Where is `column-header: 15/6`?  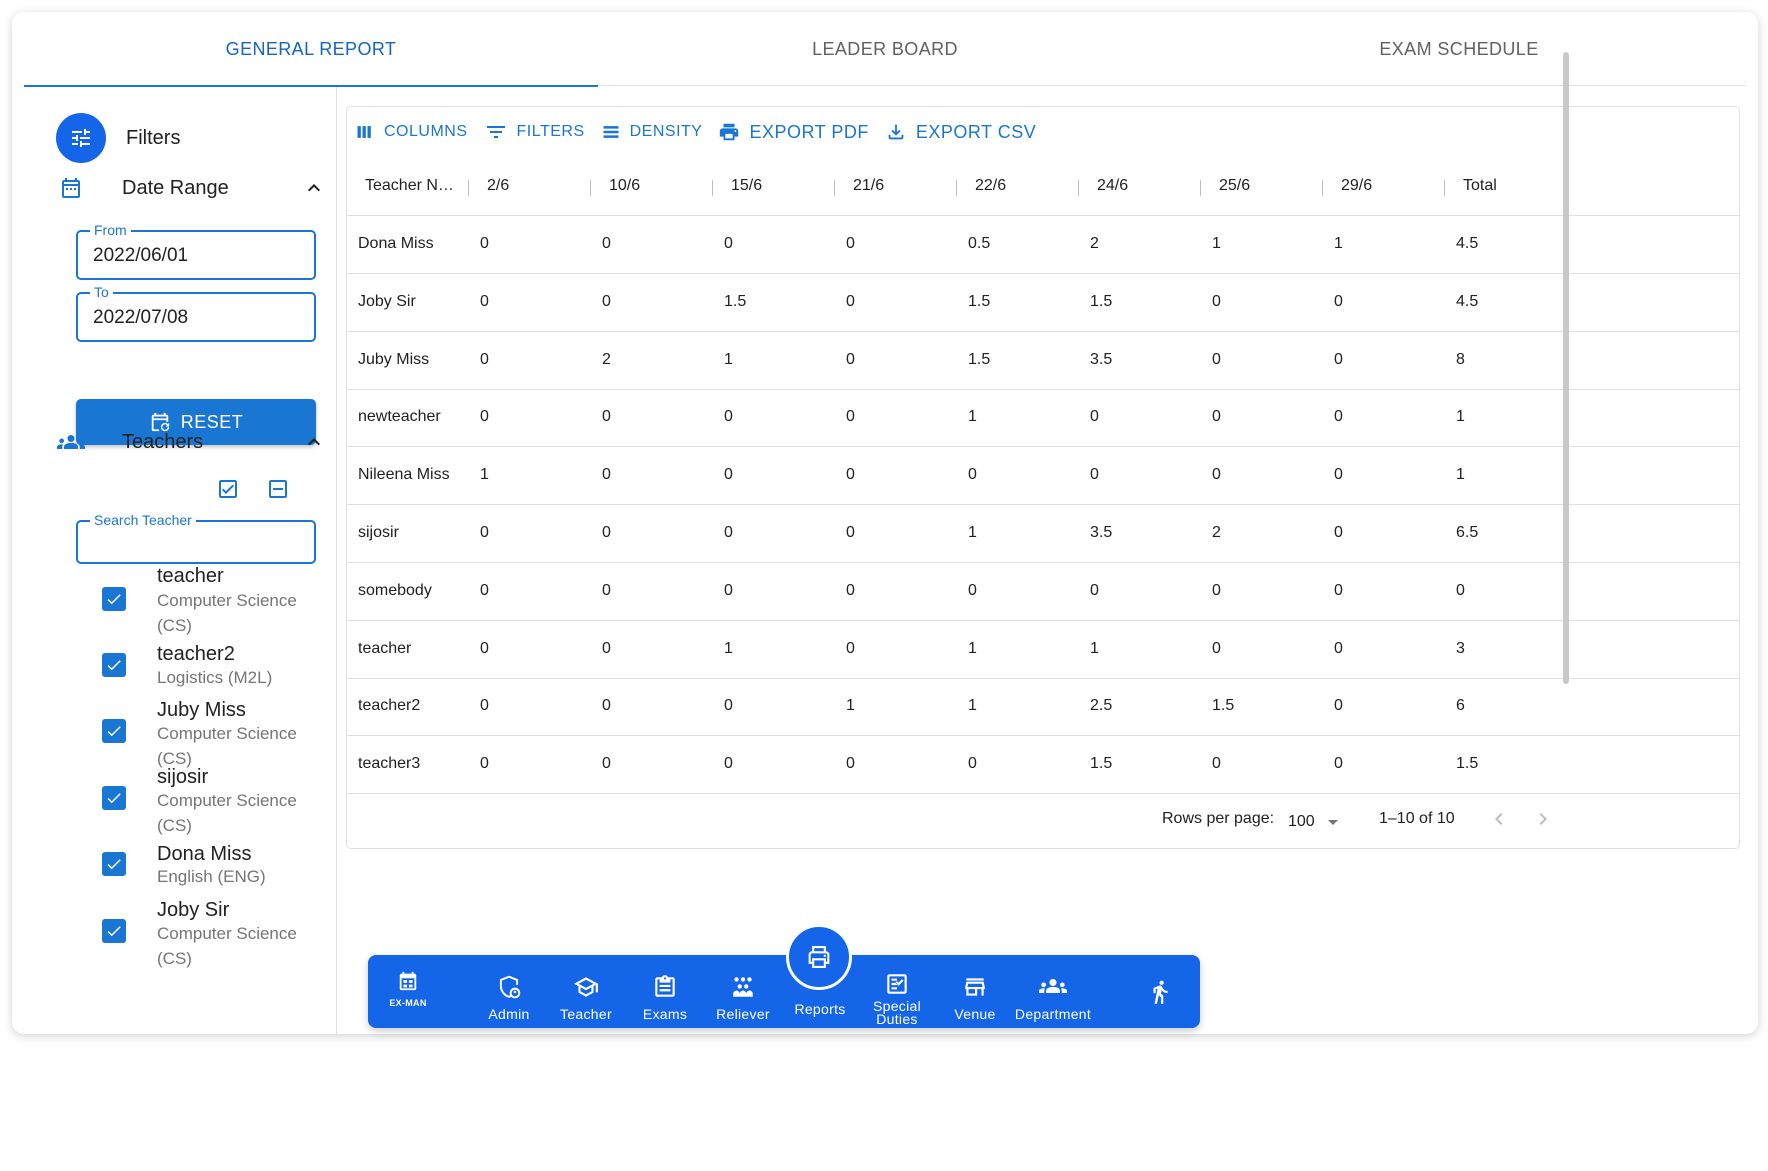 column-header: 15/6 is located at coordinates (746, 186).